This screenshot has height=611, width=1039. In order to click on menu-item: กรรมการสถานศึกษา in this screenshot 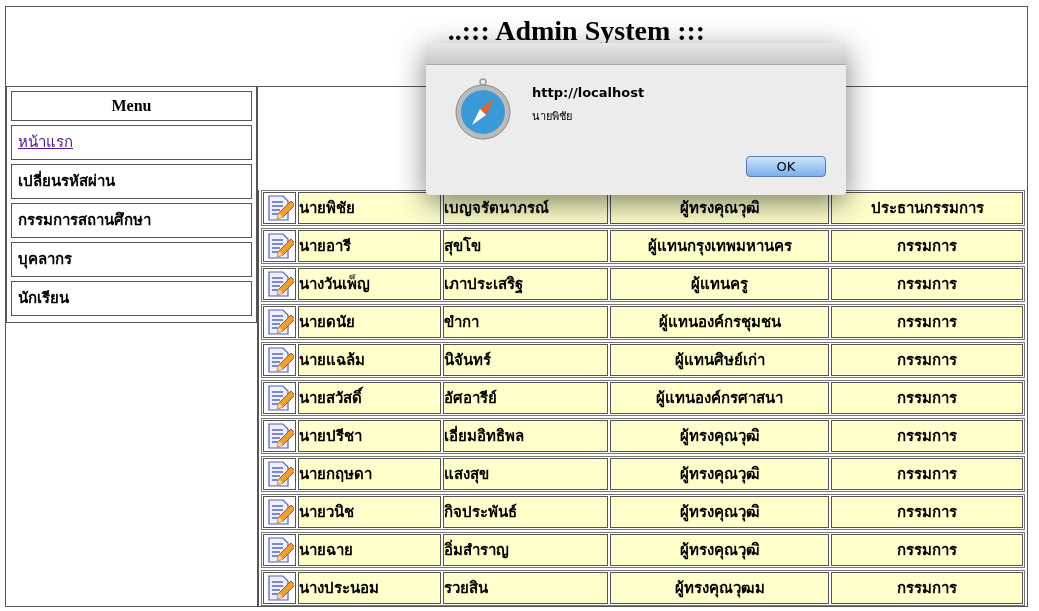, I will do `click(131, 220)`.